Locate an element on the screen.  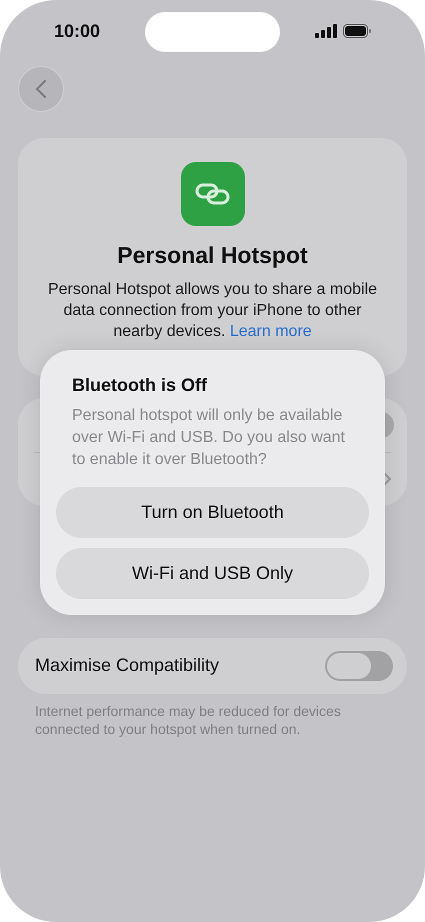
hotspot-app-icon is located at coordinates (212, 194).